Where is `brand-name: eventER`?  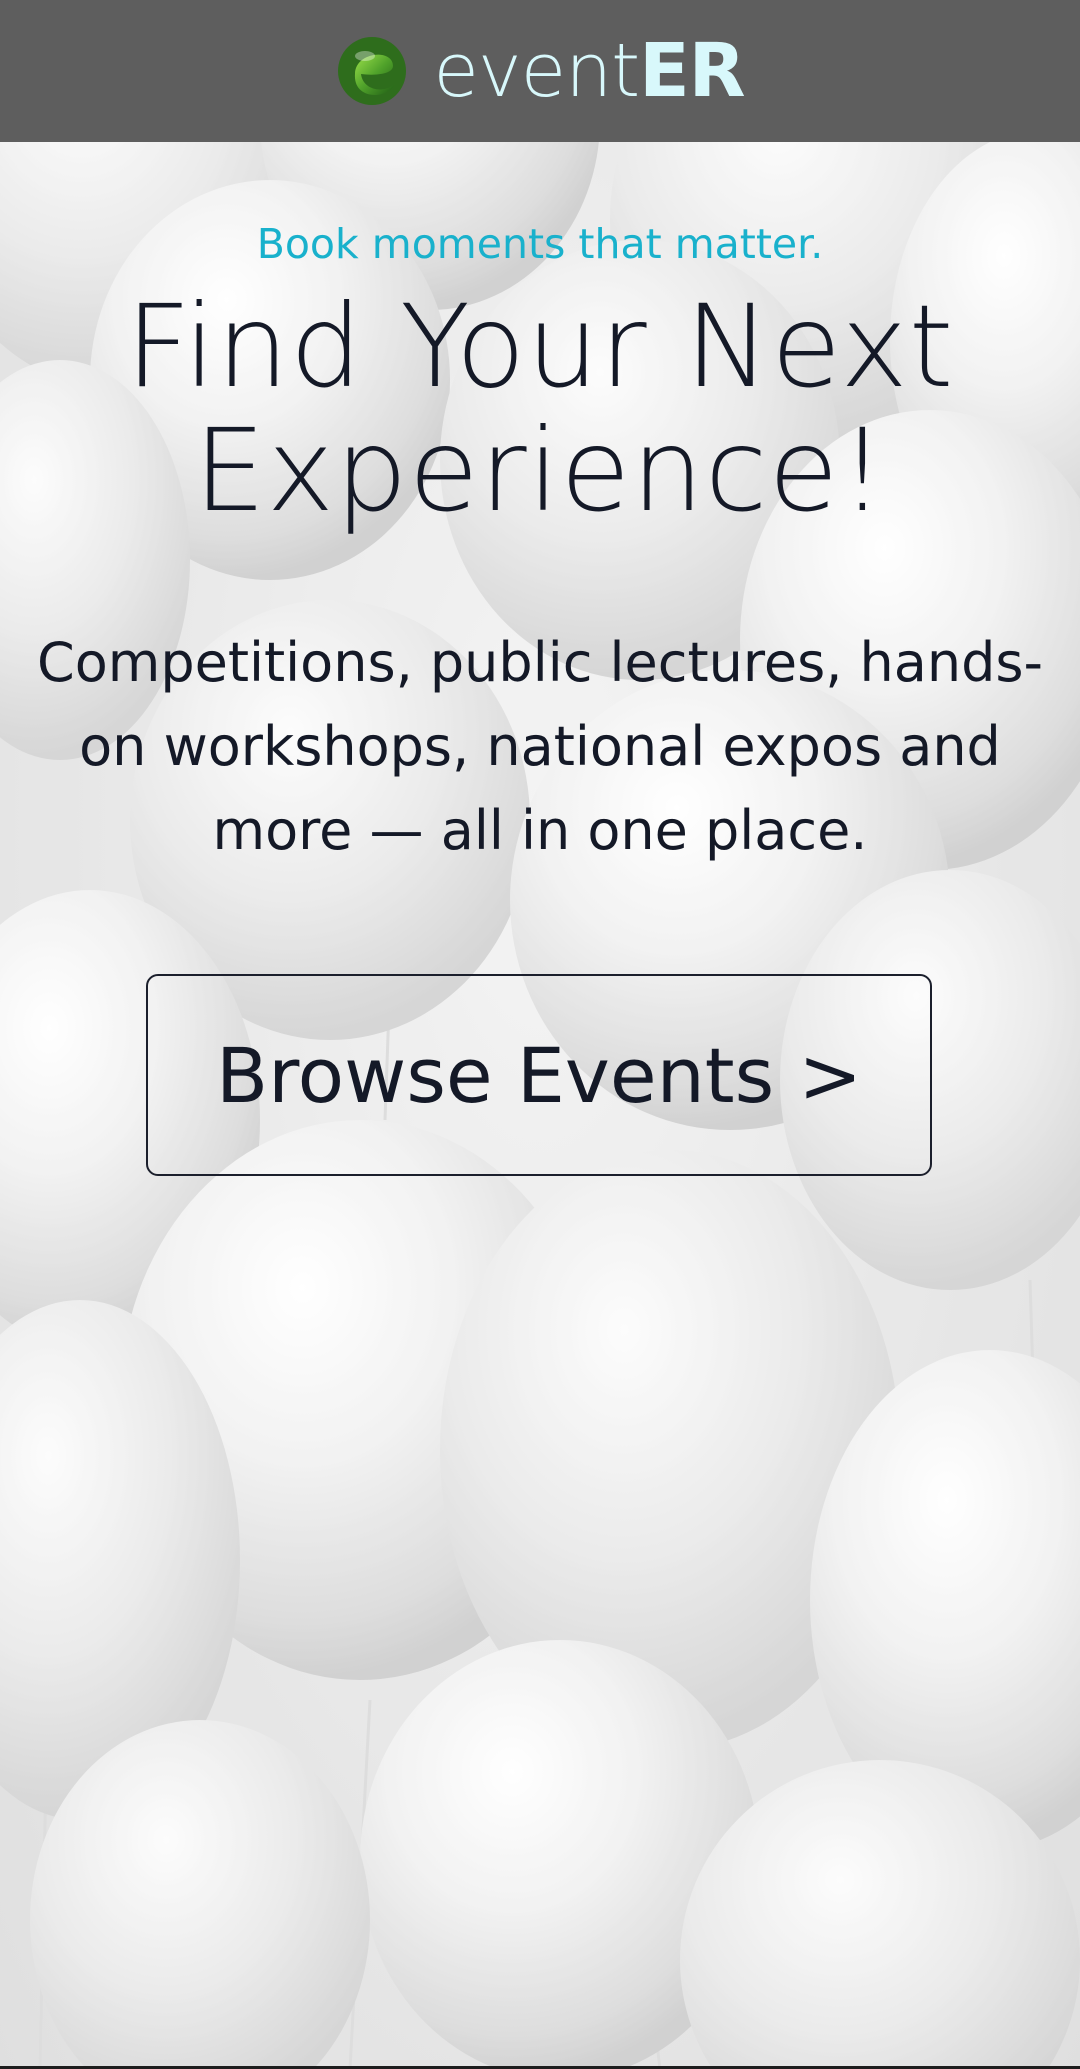
brand-name: eventER is located at coordinates (589, 71).